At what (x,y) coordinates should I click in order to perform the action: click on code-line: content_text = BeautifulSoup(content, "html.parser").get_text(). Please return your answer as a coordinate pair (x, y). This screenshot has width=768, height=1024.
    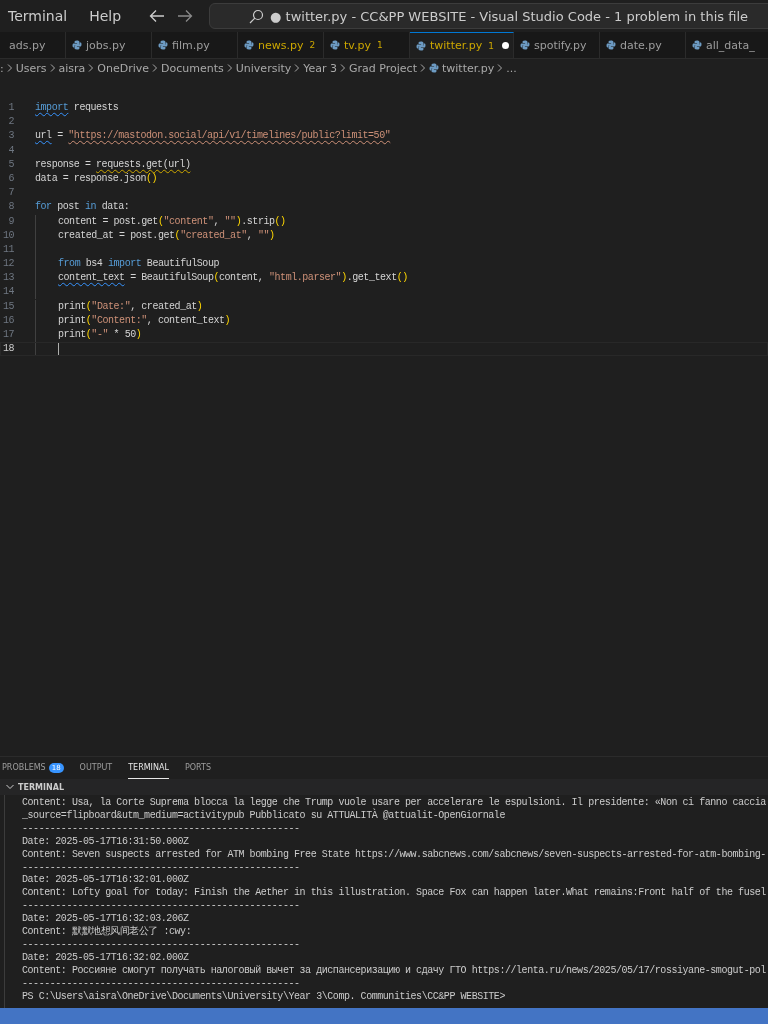
    Looking at the image, I should click on (233, 278).